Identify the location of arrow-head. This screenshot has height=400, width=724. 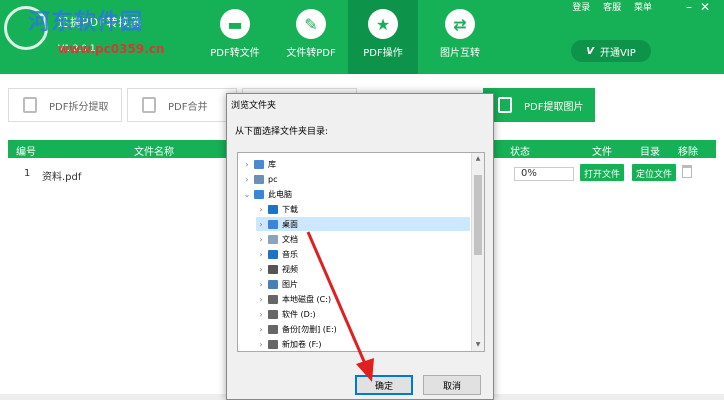
(365, 370).